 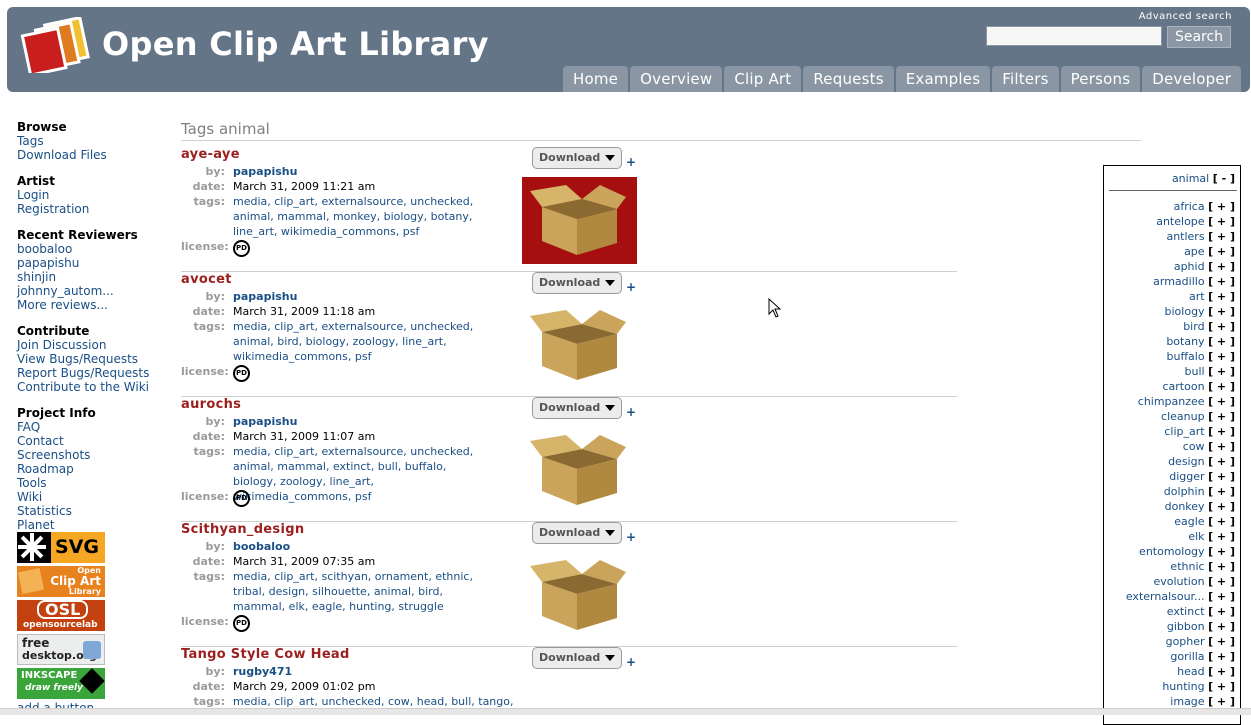 What do you see at coordinates (61, 615) in the screenshot?
I see `osl-badge: OSL opensourcelab` at bounding box center [61, 615].